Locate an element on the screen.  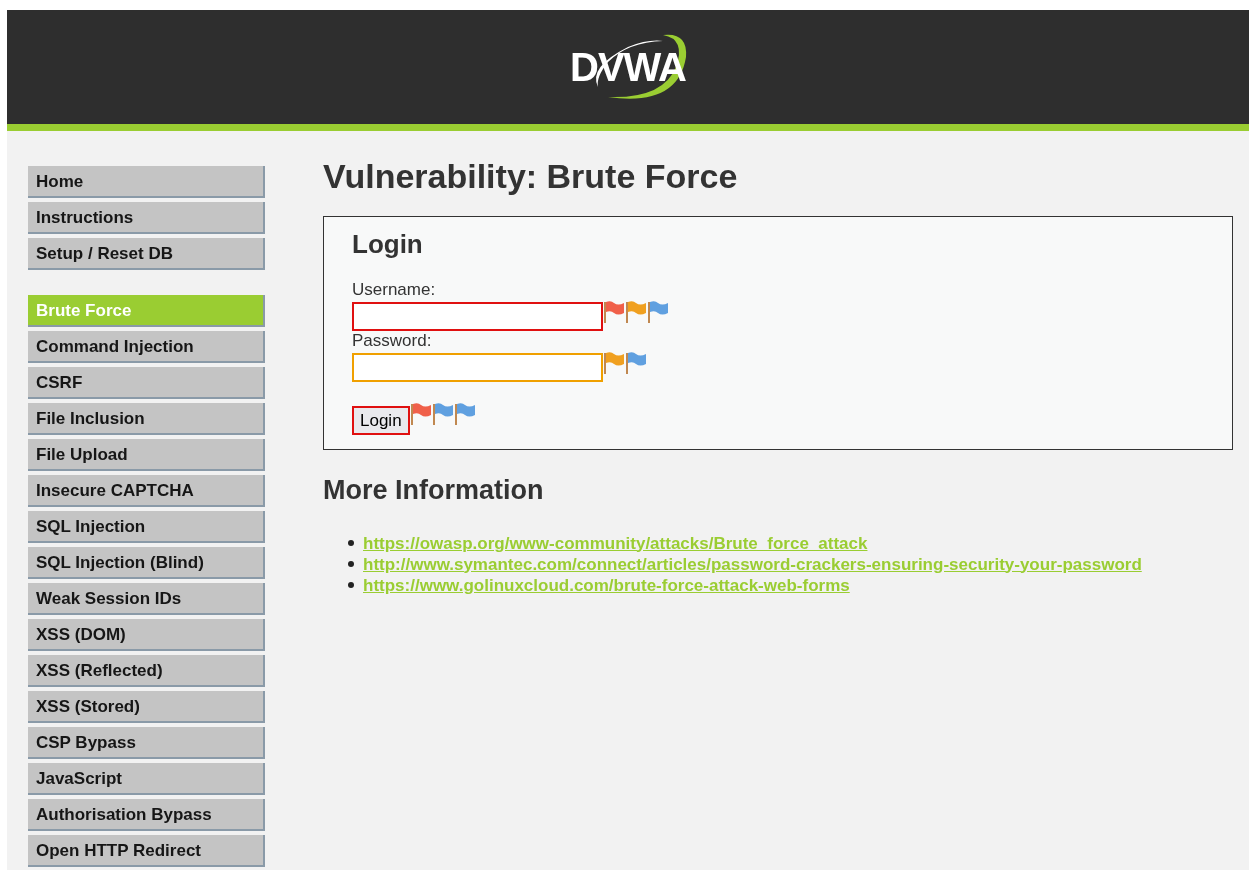
login-heading: Login is located at coordinates (388, 244).